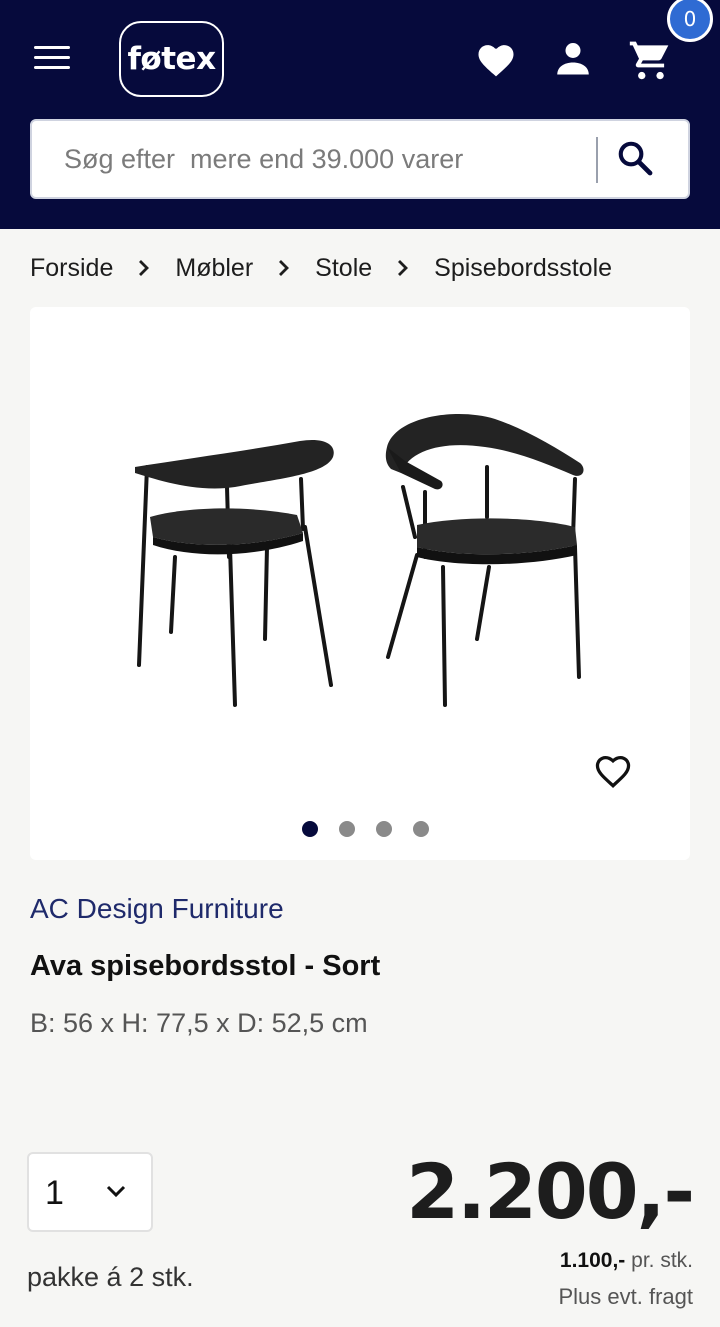  I want to click on chevron-down-icon, so click(116, 1191).